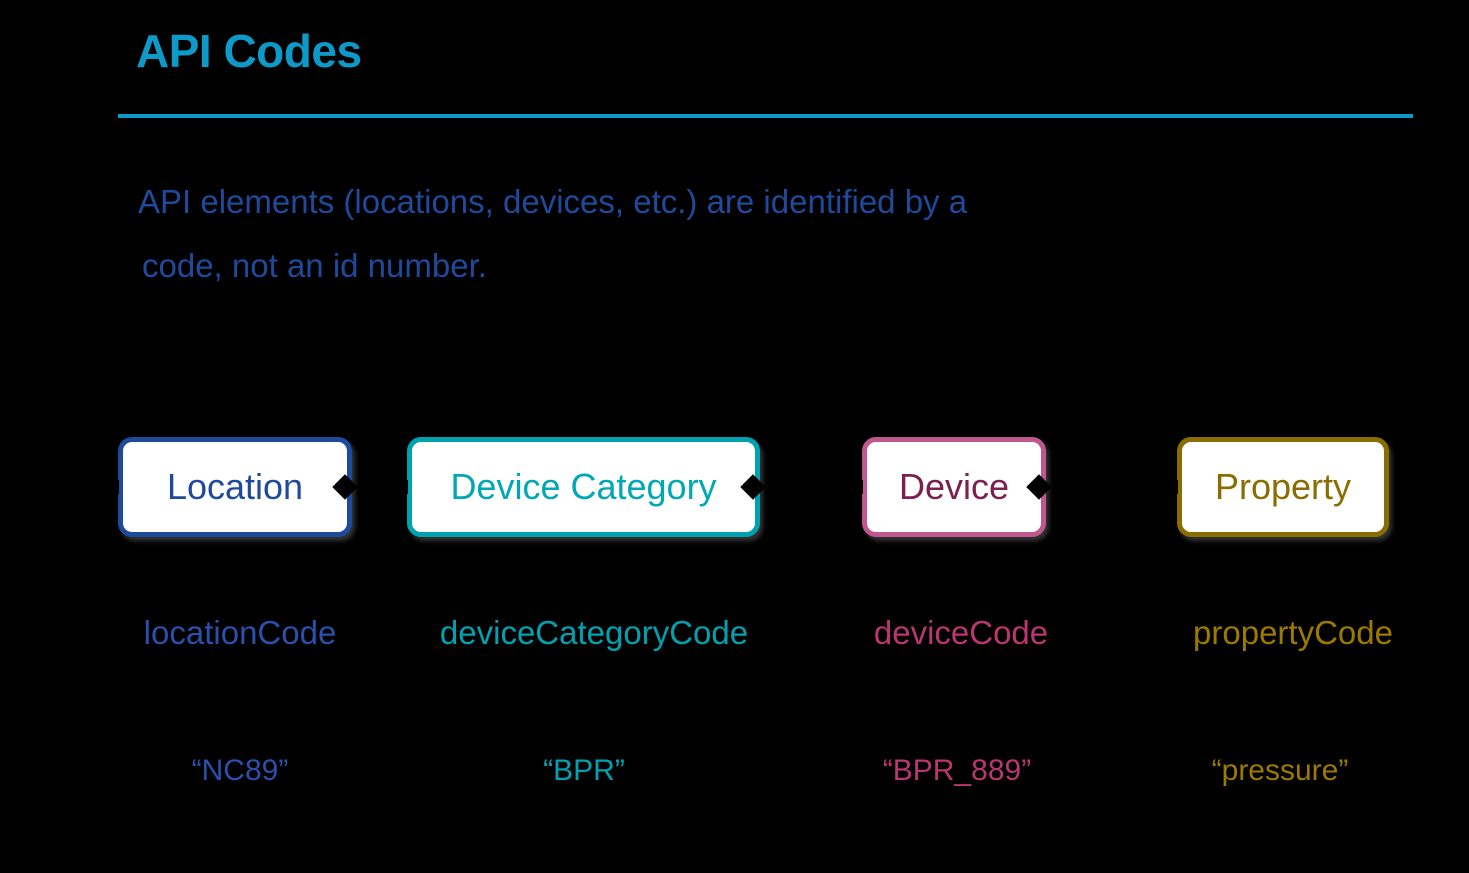  What do you see at coordinates (858, 487) in the screenshot?
I see `connector-tick-device-left` at bounding box center [858, 487].